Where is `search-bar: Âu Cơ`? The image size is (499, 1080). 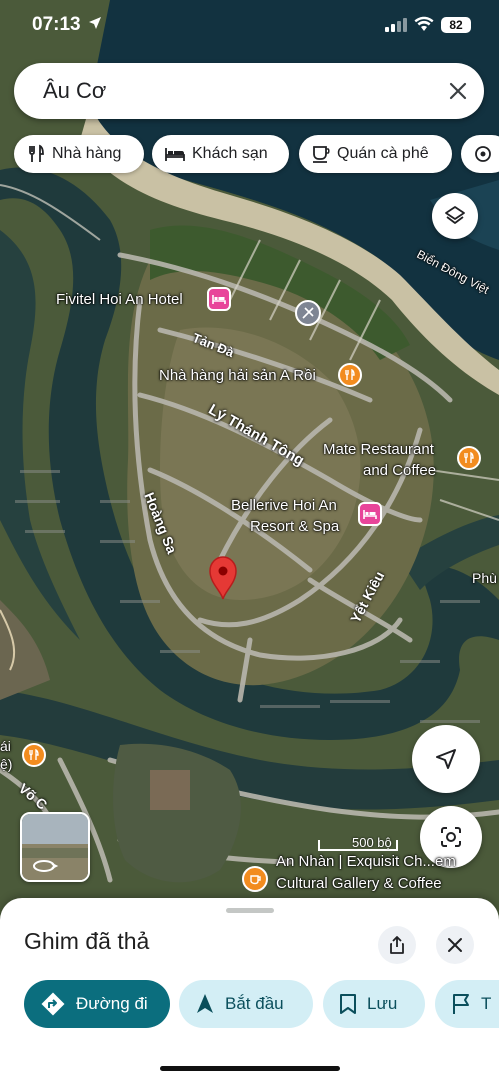
search-bar: Âu Cơ is located at coordinates (249, 91).